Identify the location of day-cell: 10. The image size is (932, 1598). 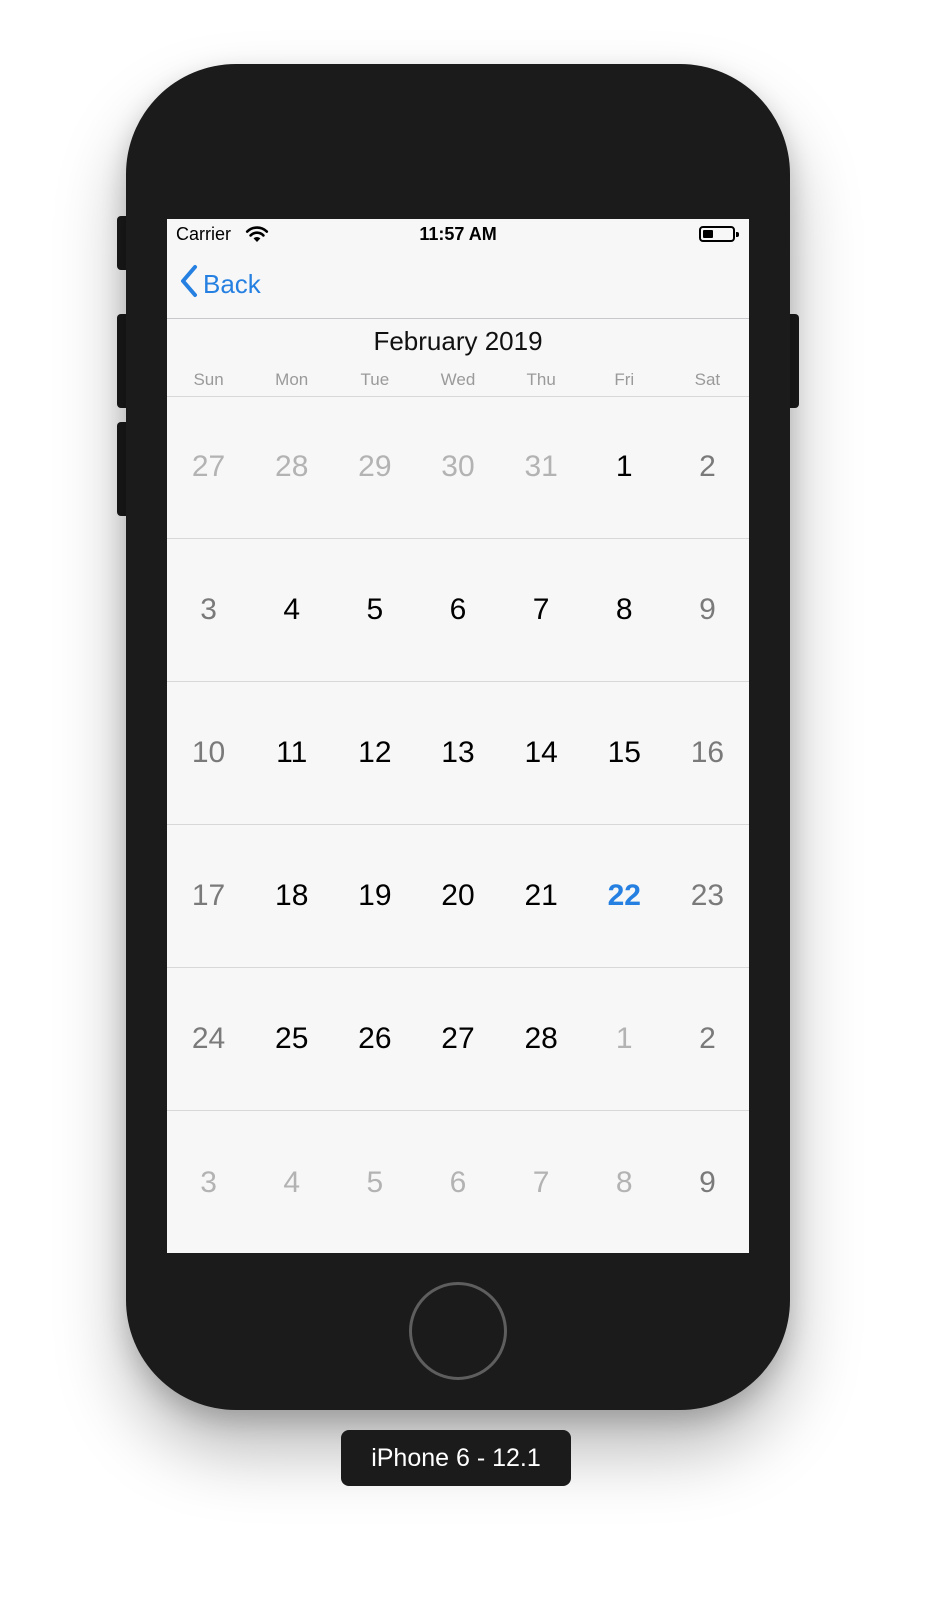
(208, 753).